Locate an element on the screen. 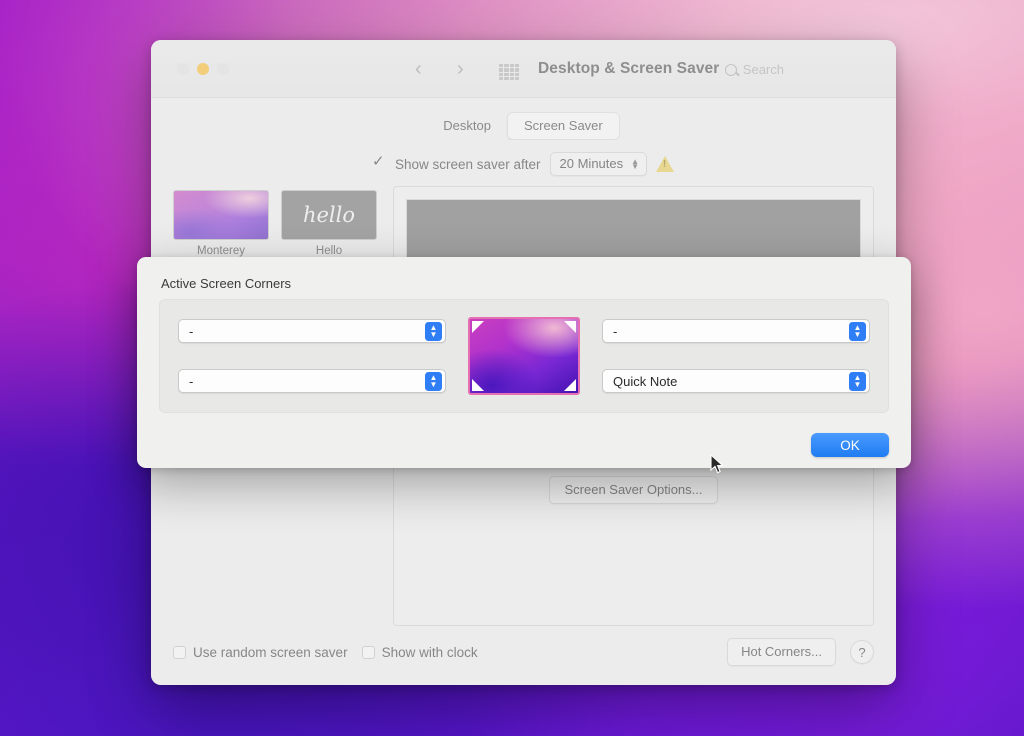 The height and width of the screenshot is (736, 1024). sheet-title: Active Screen Corners is located at coordinates (226, 283).